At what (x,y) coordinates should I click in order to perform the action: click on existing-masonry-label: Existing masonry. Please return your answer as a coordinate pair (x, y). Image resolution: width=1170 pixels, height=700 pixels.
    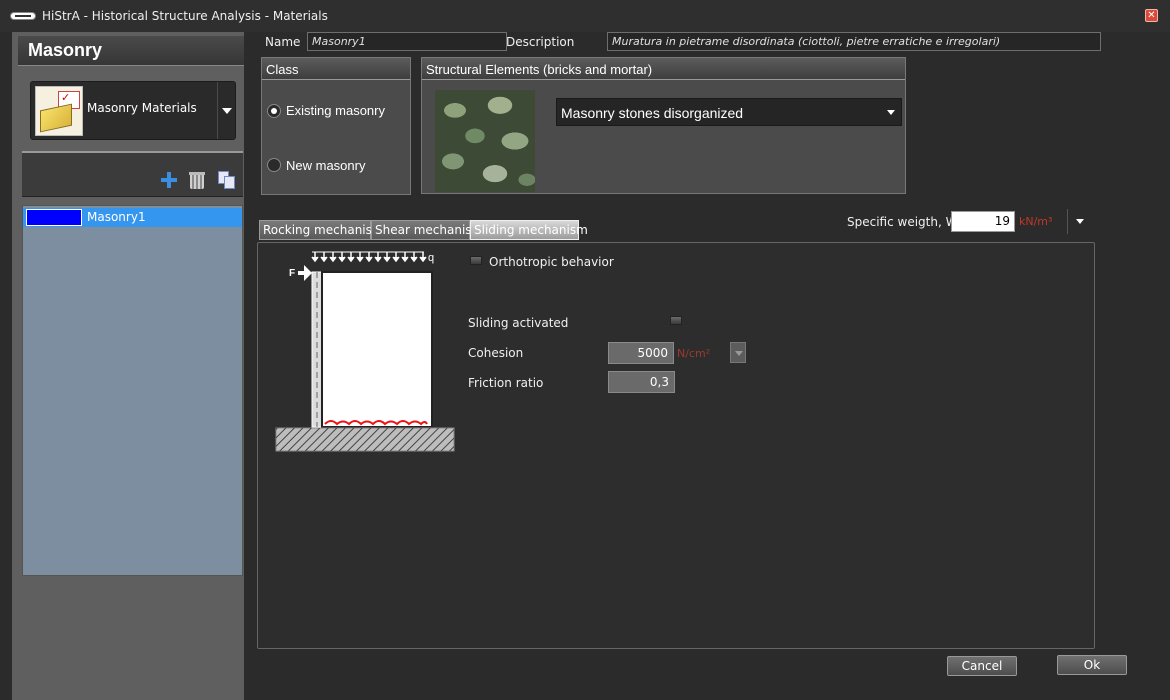
    Looking at the image, I should click on (335, 110).